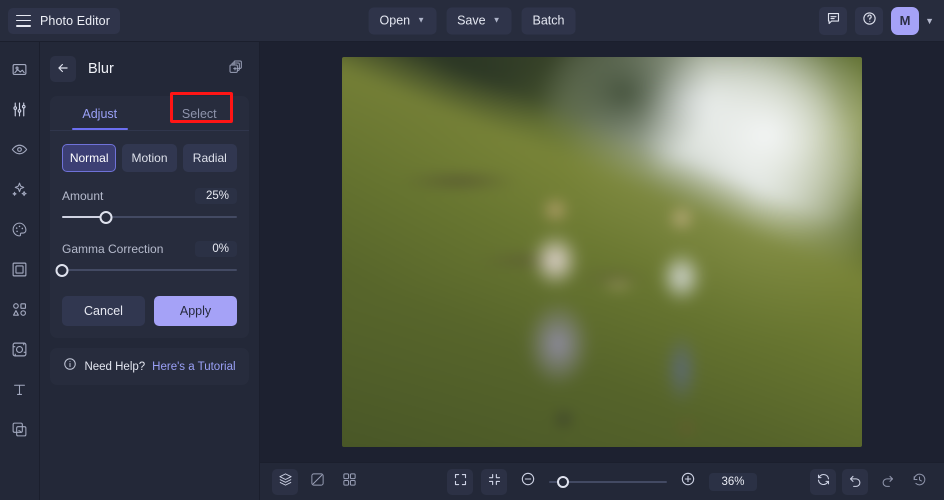 The height and width of the screenshot is (500, 944). I want to click on rail-item-frames, so click(20, 269).